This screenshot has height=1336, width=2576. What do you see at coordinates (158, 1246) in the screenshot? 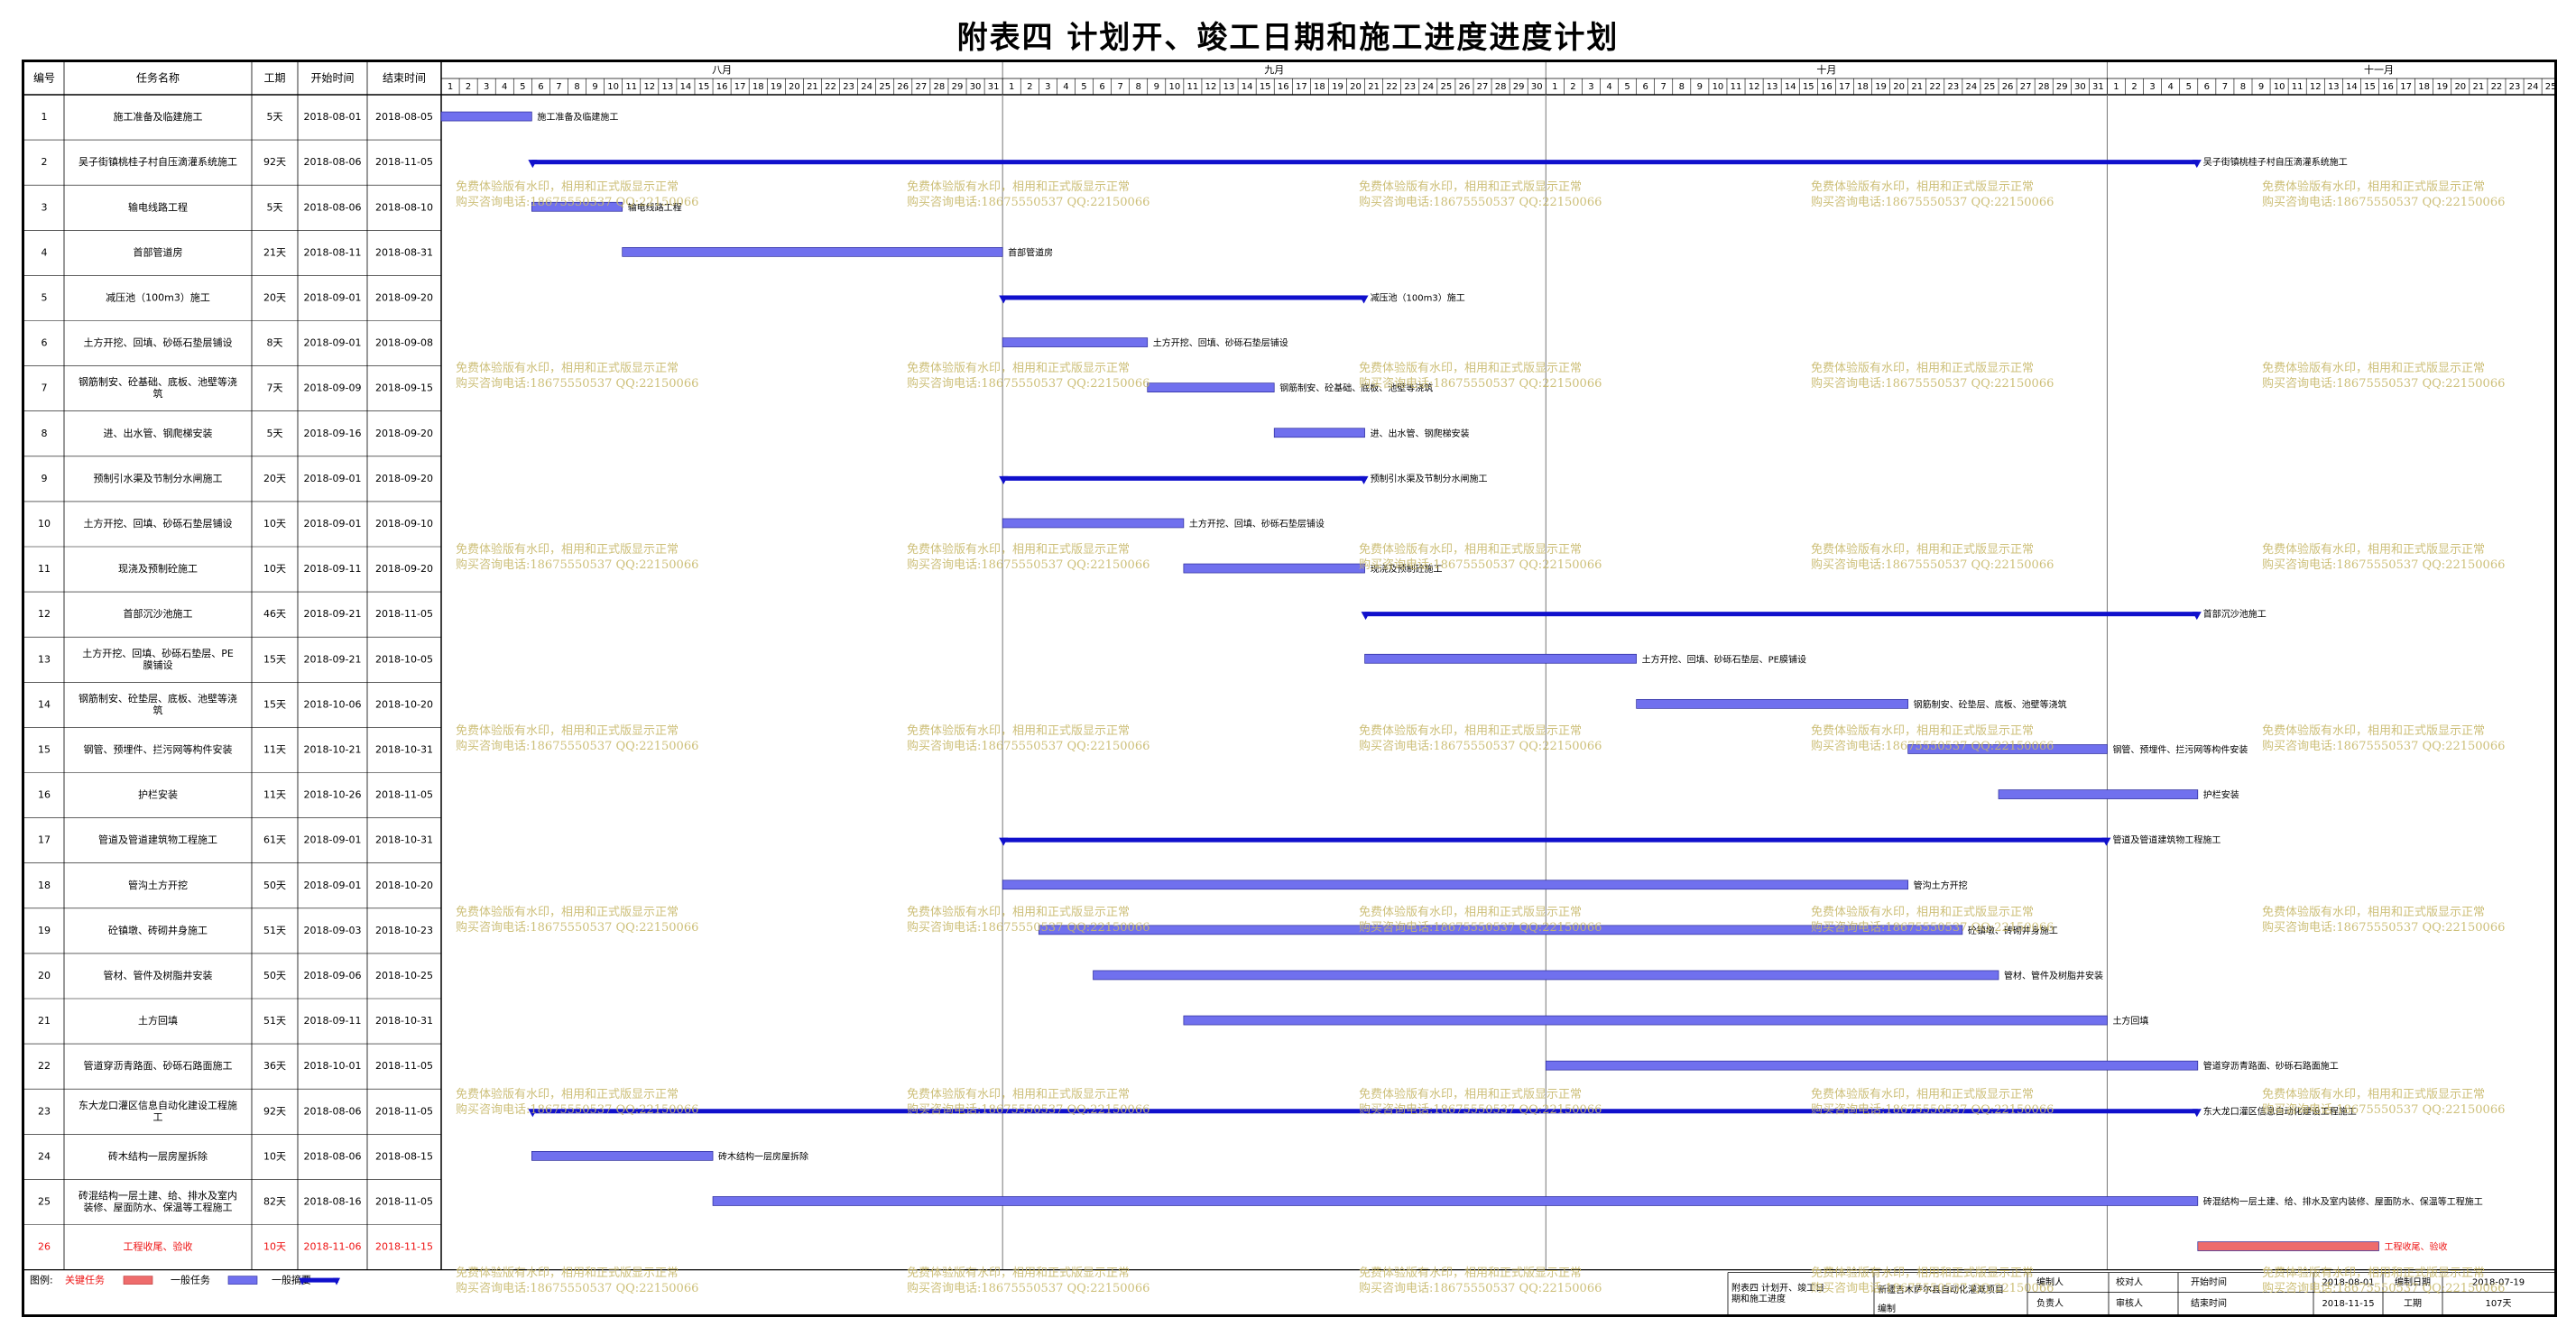
I see `task-name: 工程收尾、验收` at bounding box center [158, 1246].